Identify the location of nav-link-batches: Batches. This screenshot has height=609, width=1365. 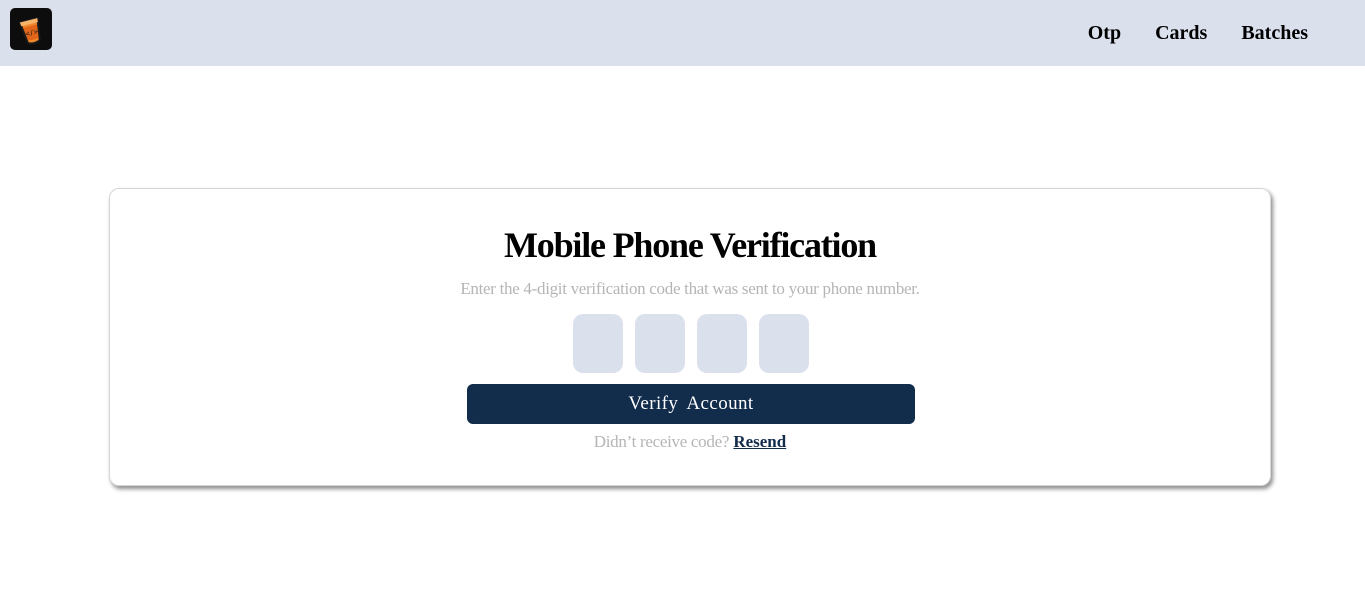
(1274, 33).